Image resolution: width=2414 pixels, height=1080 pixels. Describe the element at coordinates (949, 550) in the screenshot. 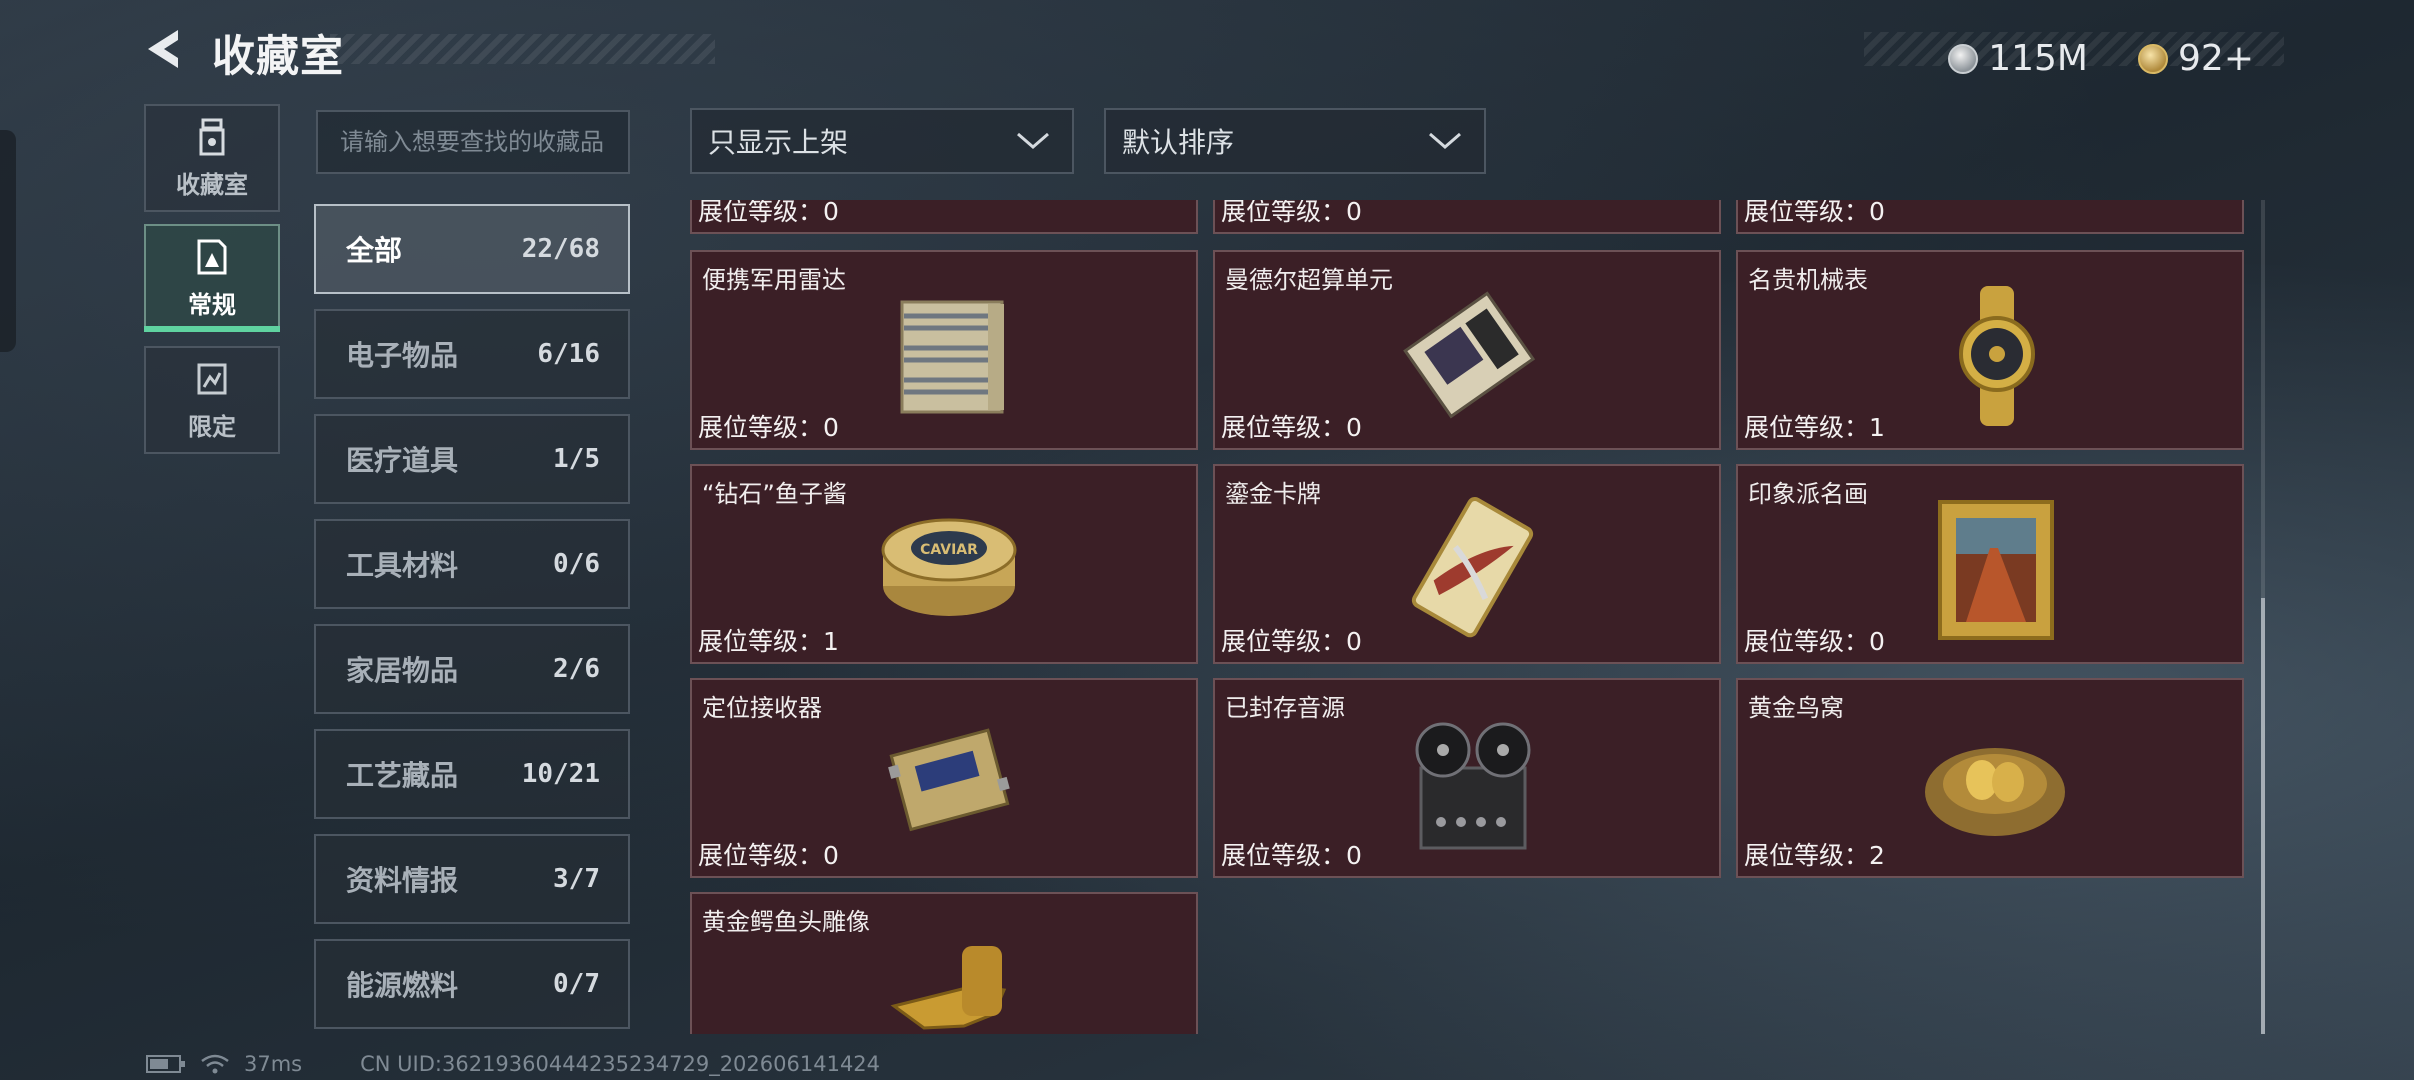

I see `caviar-label: CAVIAR` at that location.